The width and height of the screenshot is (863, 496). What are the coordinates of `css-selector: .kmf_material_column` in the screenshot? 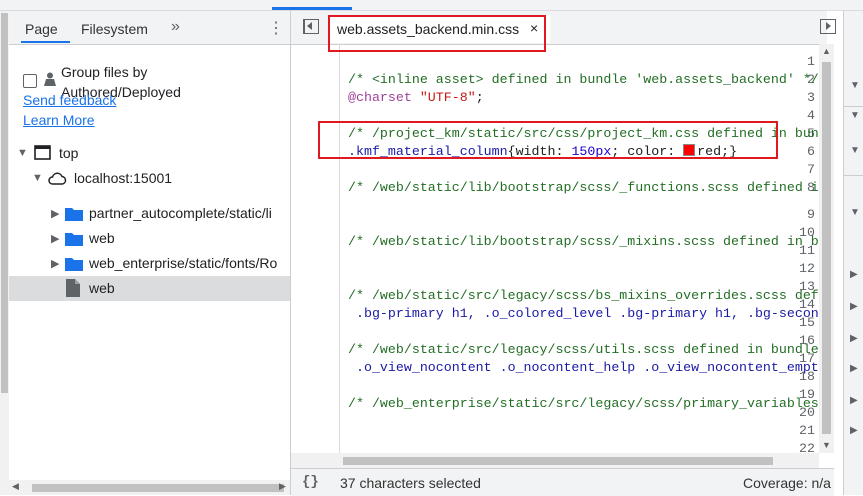 It's located at (428, 151).